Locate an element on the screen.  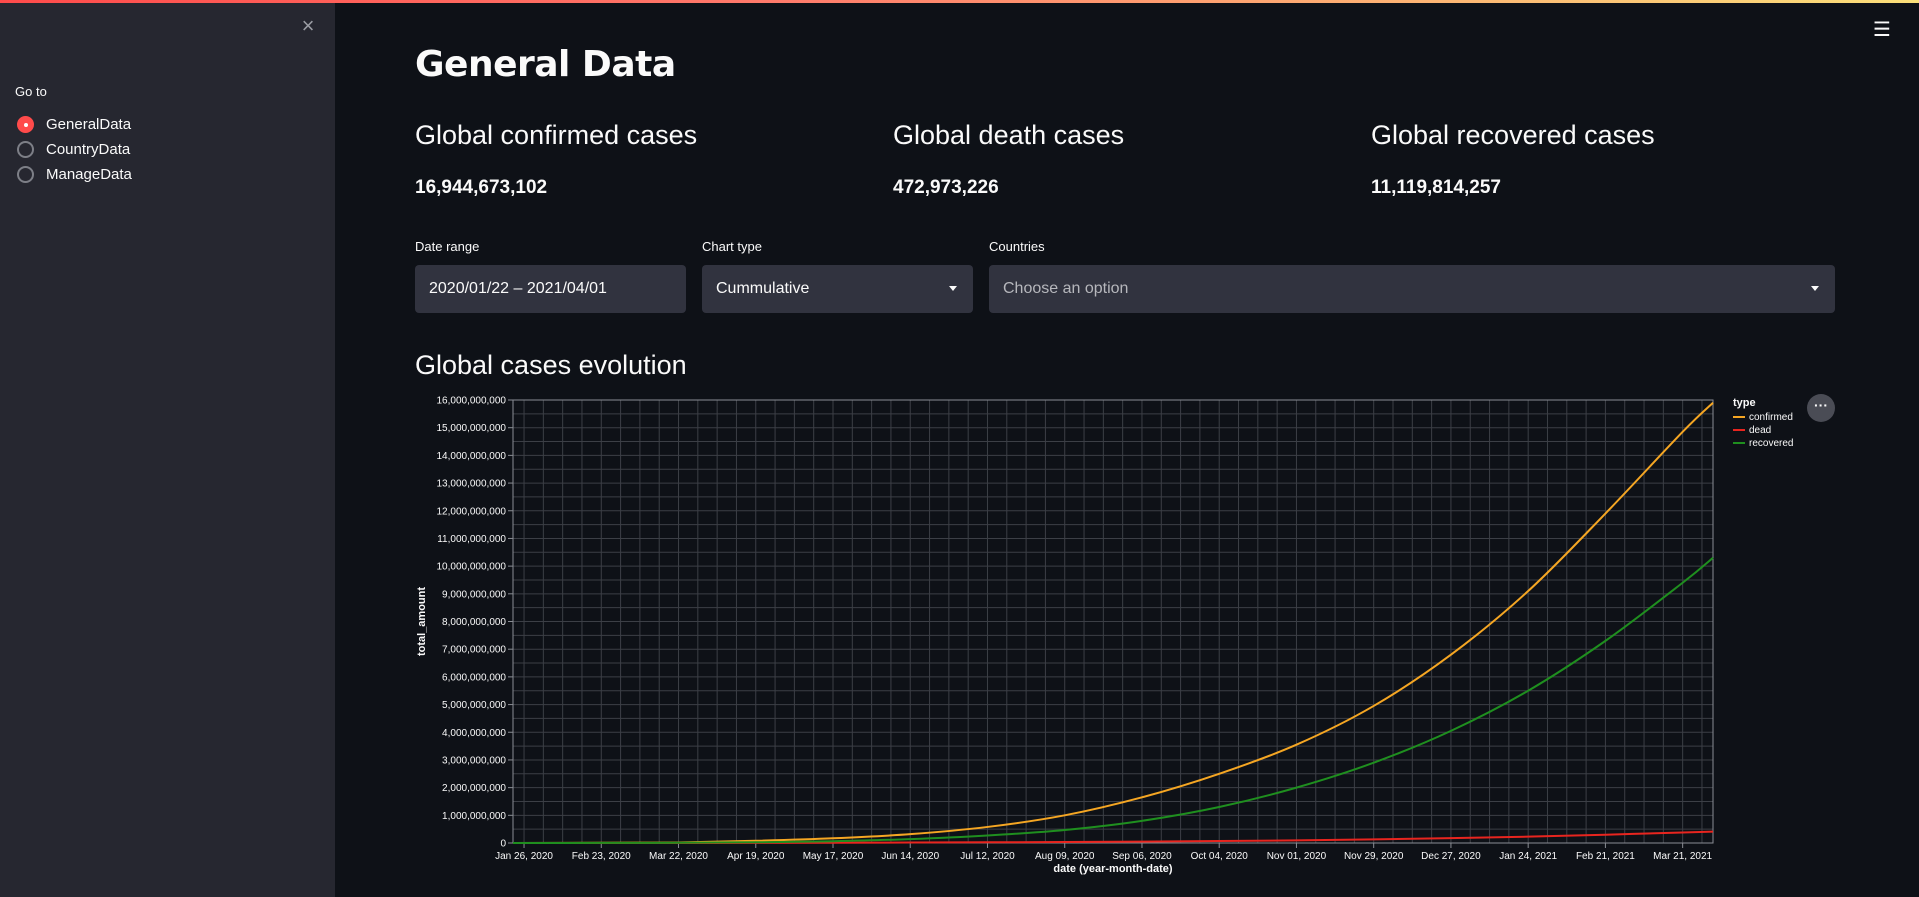
metric-value: 11,119,814,257 is located at coordinates (1436, 187).